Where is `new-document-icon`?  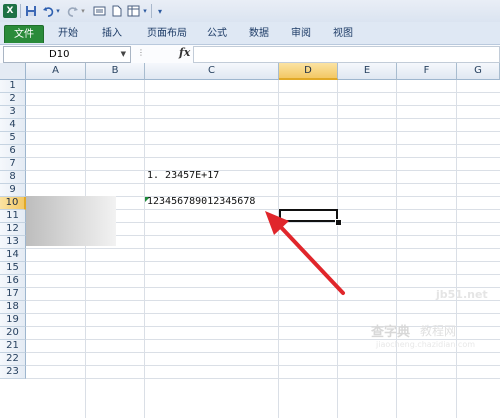
new-document-icon is located at coordinates (117, 11).